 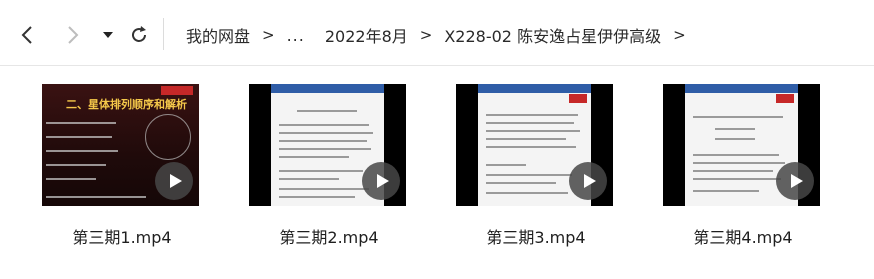 What do you see at coordinates (177, 90) in the screenshot?
I see `slide-logo` at bounding box center [177, 90].